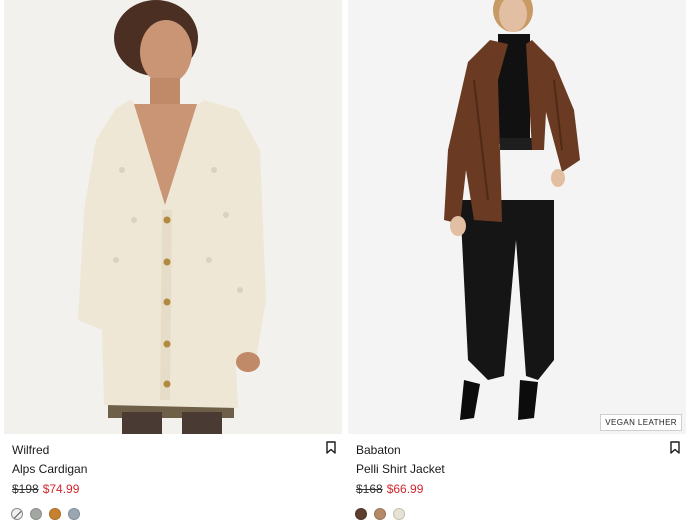 The height and width of the screenshot is (522, 700). I want to click on product-brand: Wilfred, so click(30, 450).